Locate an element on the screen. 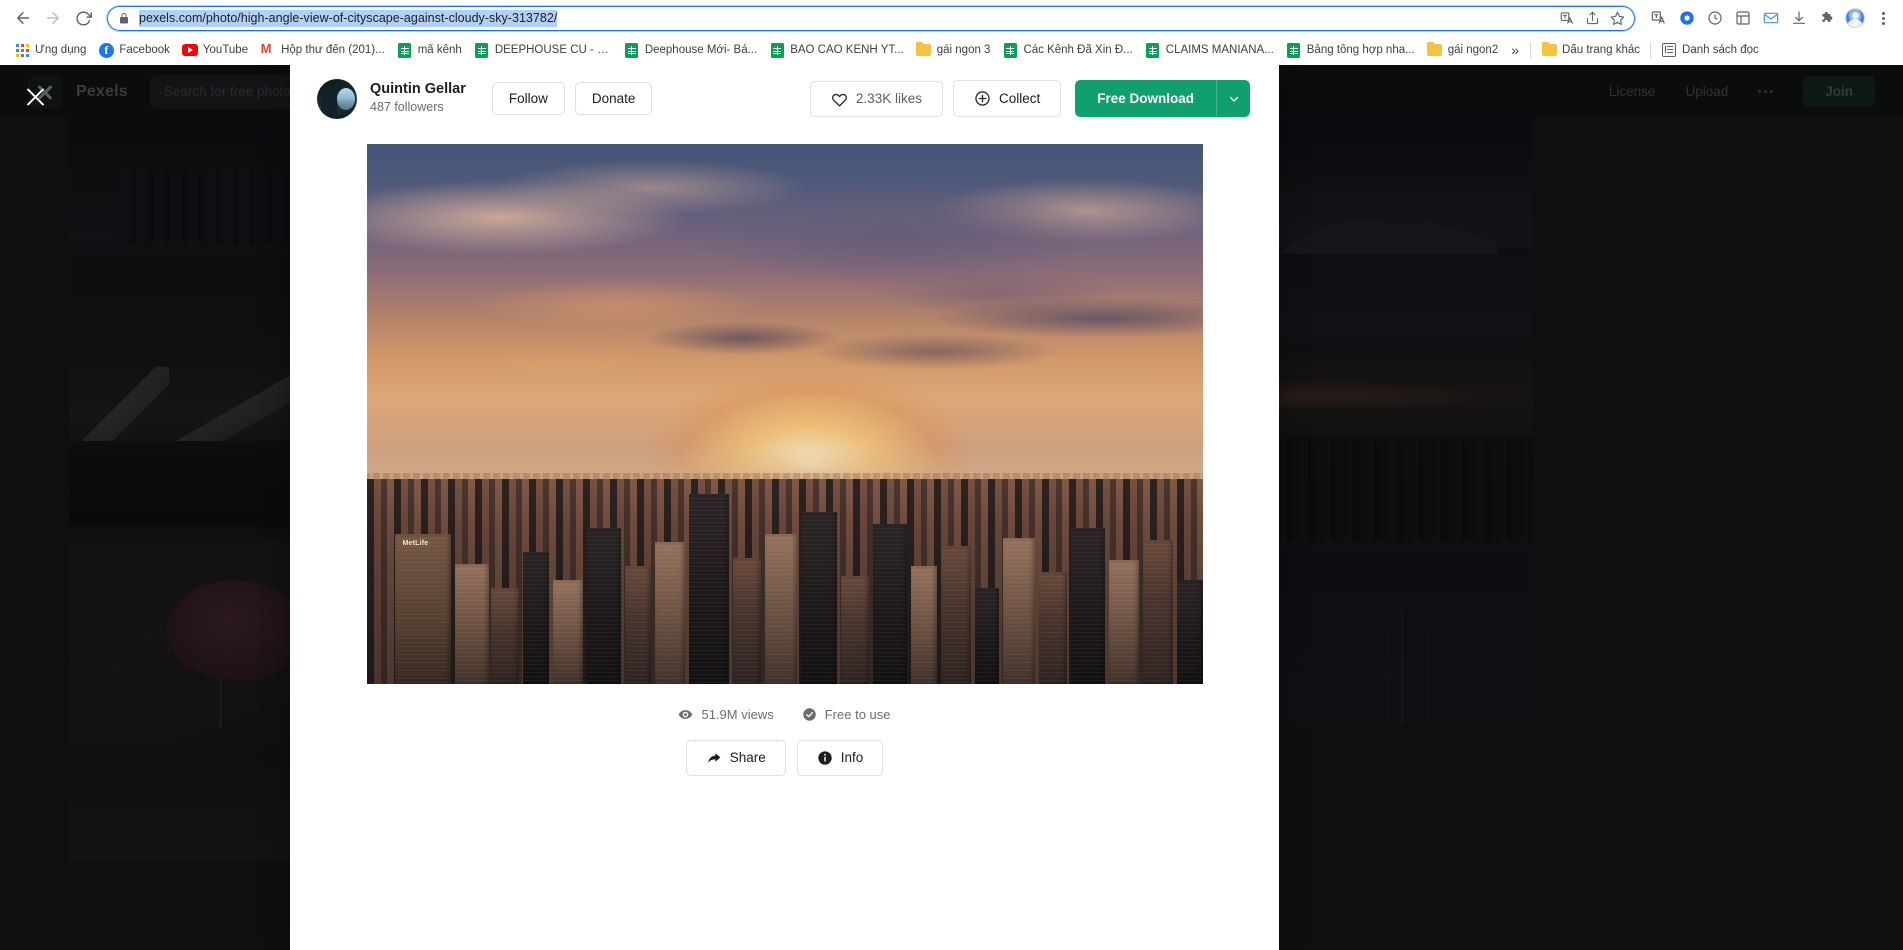 The image size is (1903, 950). info-button: Info is located at coordinates (840, 758).